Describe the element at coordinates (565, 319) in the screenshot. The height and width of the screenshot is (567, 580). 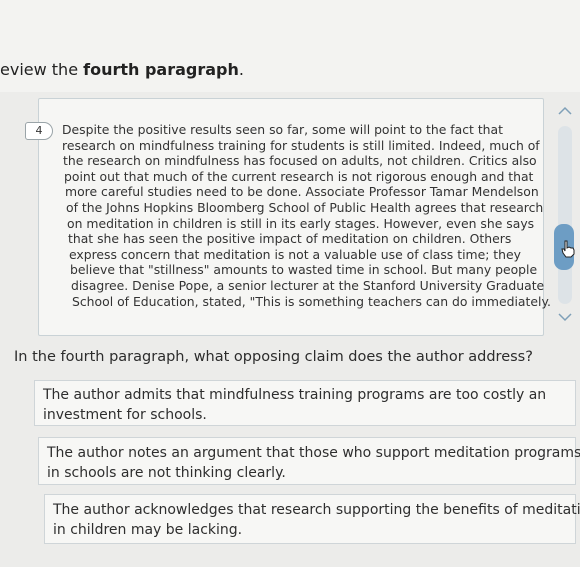
I see `chevron-down-icon` at that location.